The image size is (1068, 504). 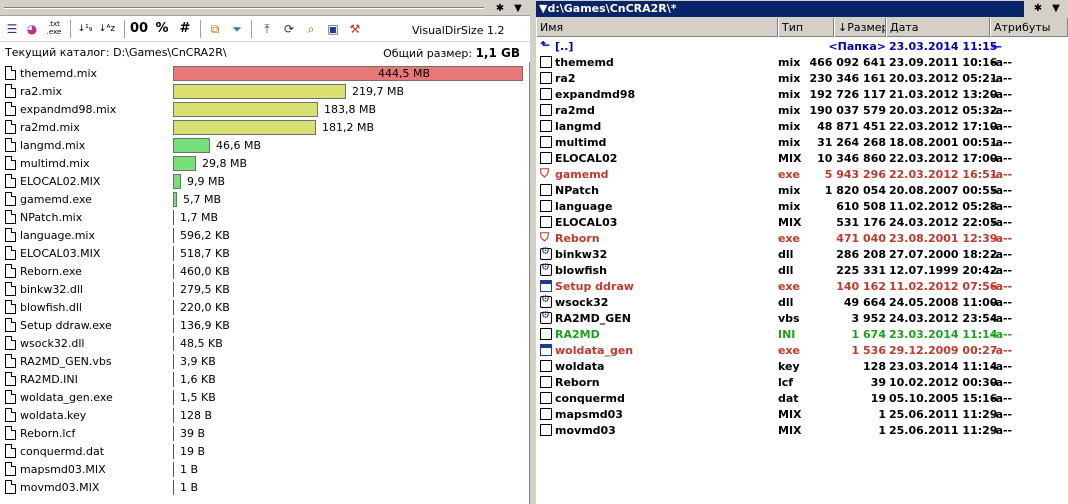 What do you see at coordinates (657, 27) in the screenshot?
I see `column-header-name: Имя` at bounding box center [657, 27].